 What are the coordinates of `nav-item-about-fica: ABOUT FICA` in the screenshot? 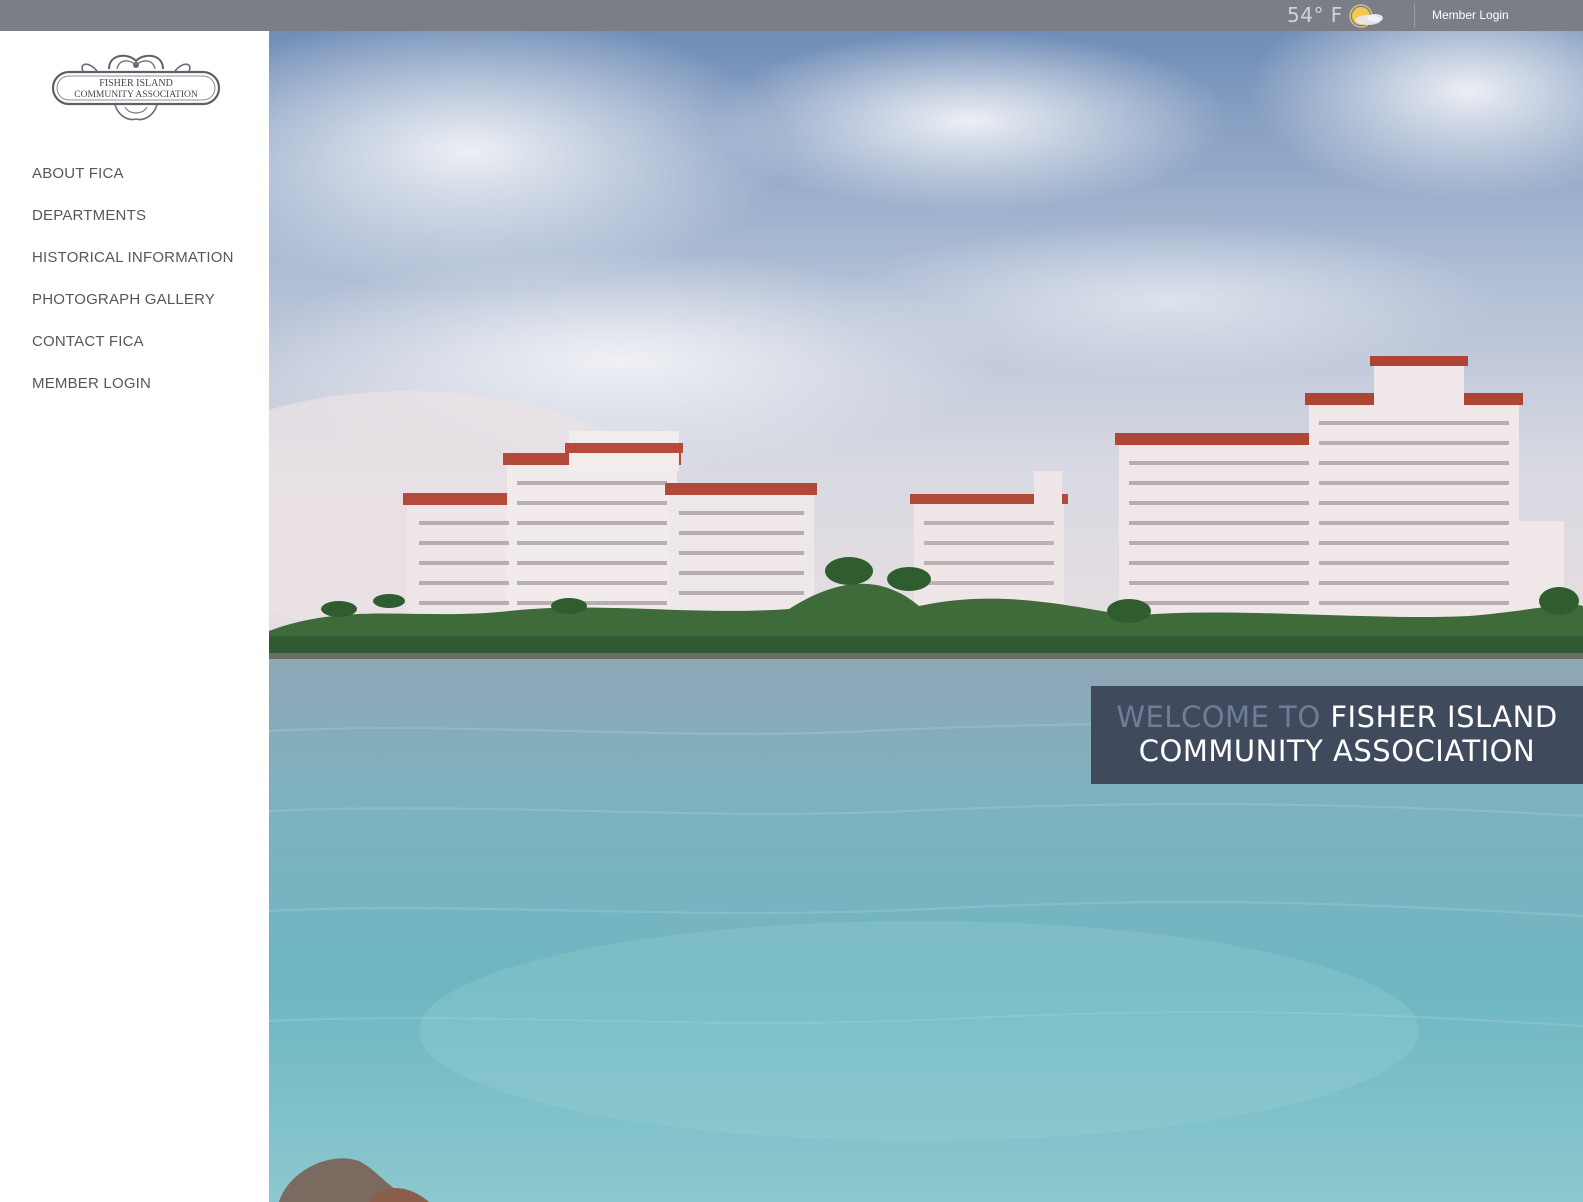 It's located at (78, 173).